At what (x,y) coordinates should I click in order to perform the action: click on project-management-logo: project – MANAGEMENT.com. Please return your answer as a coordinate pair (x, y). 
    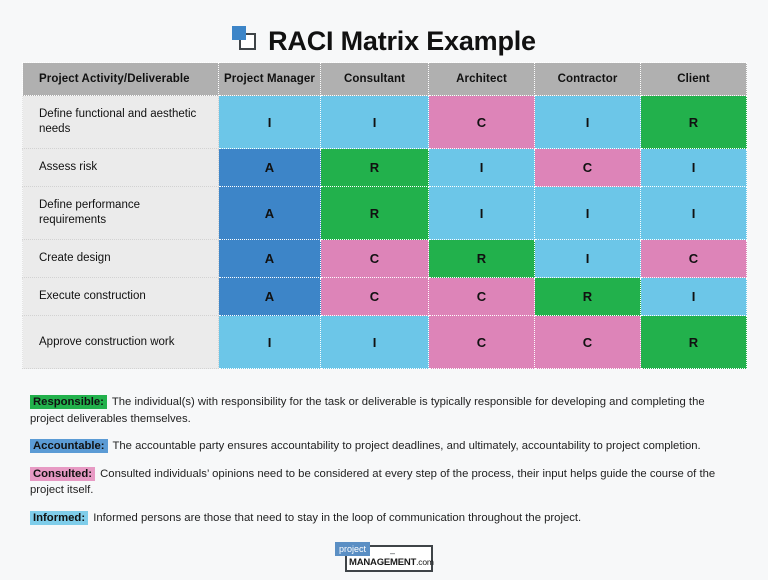
    Looking at the image, I should click on (384, 557).